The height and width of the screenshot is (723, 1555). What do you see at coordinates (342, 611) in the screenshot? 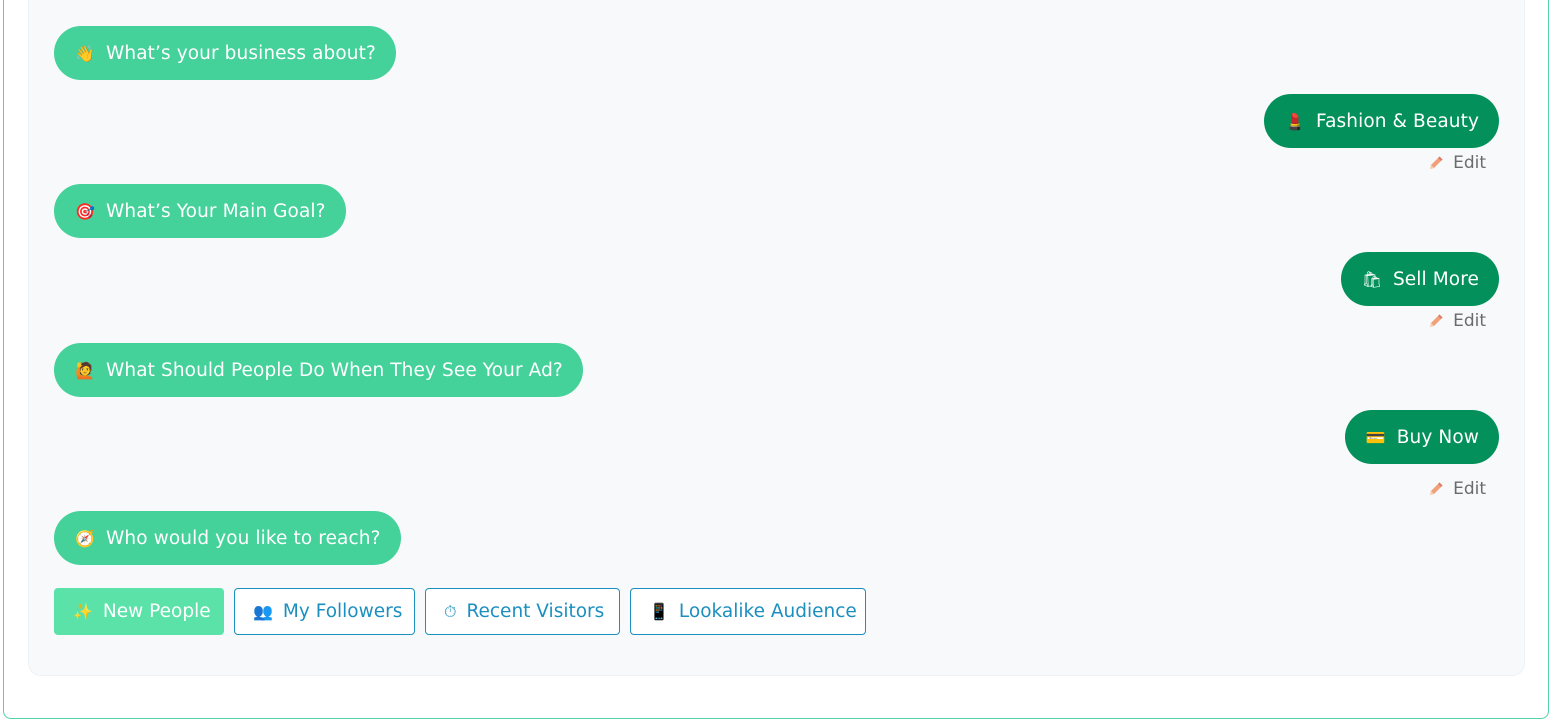
I see `option-label: My Followers` at bounding box center [342, 611].